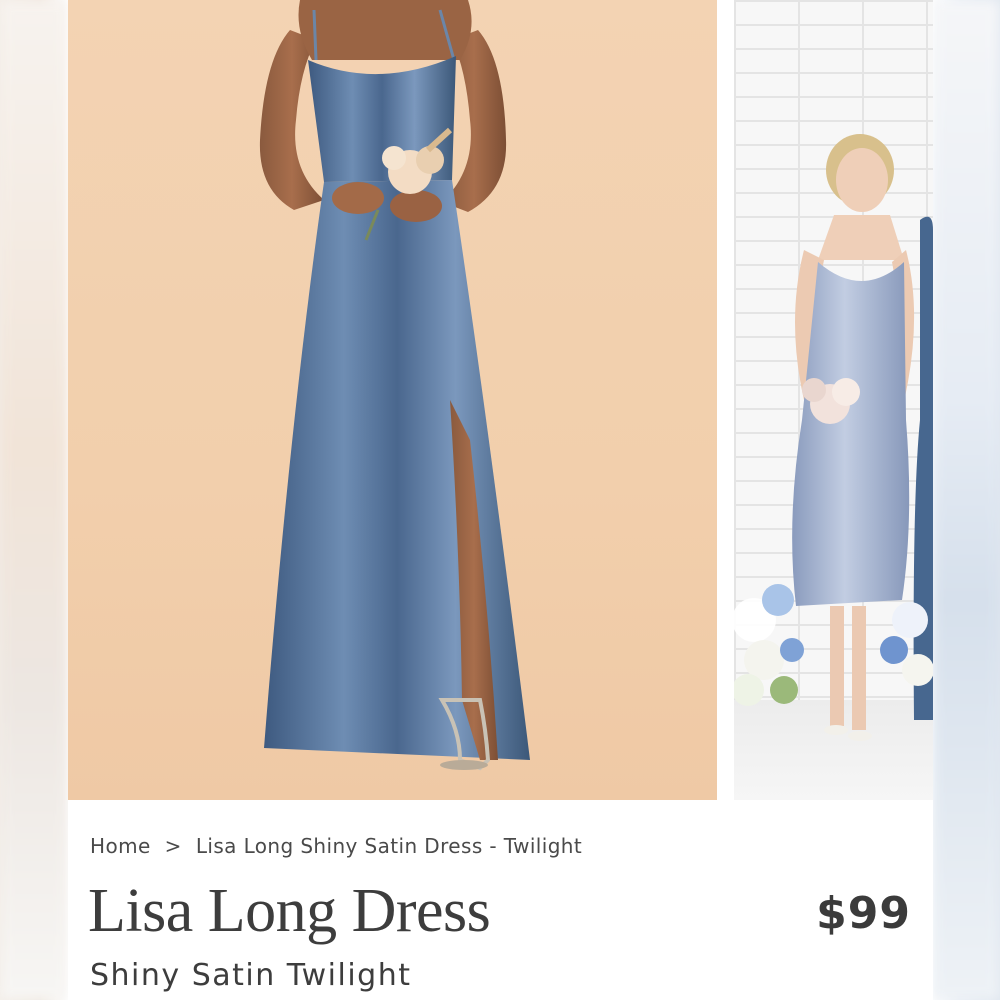  I want to click on product-subtitle: Shiny Satin Twilight, so click(251, 975).